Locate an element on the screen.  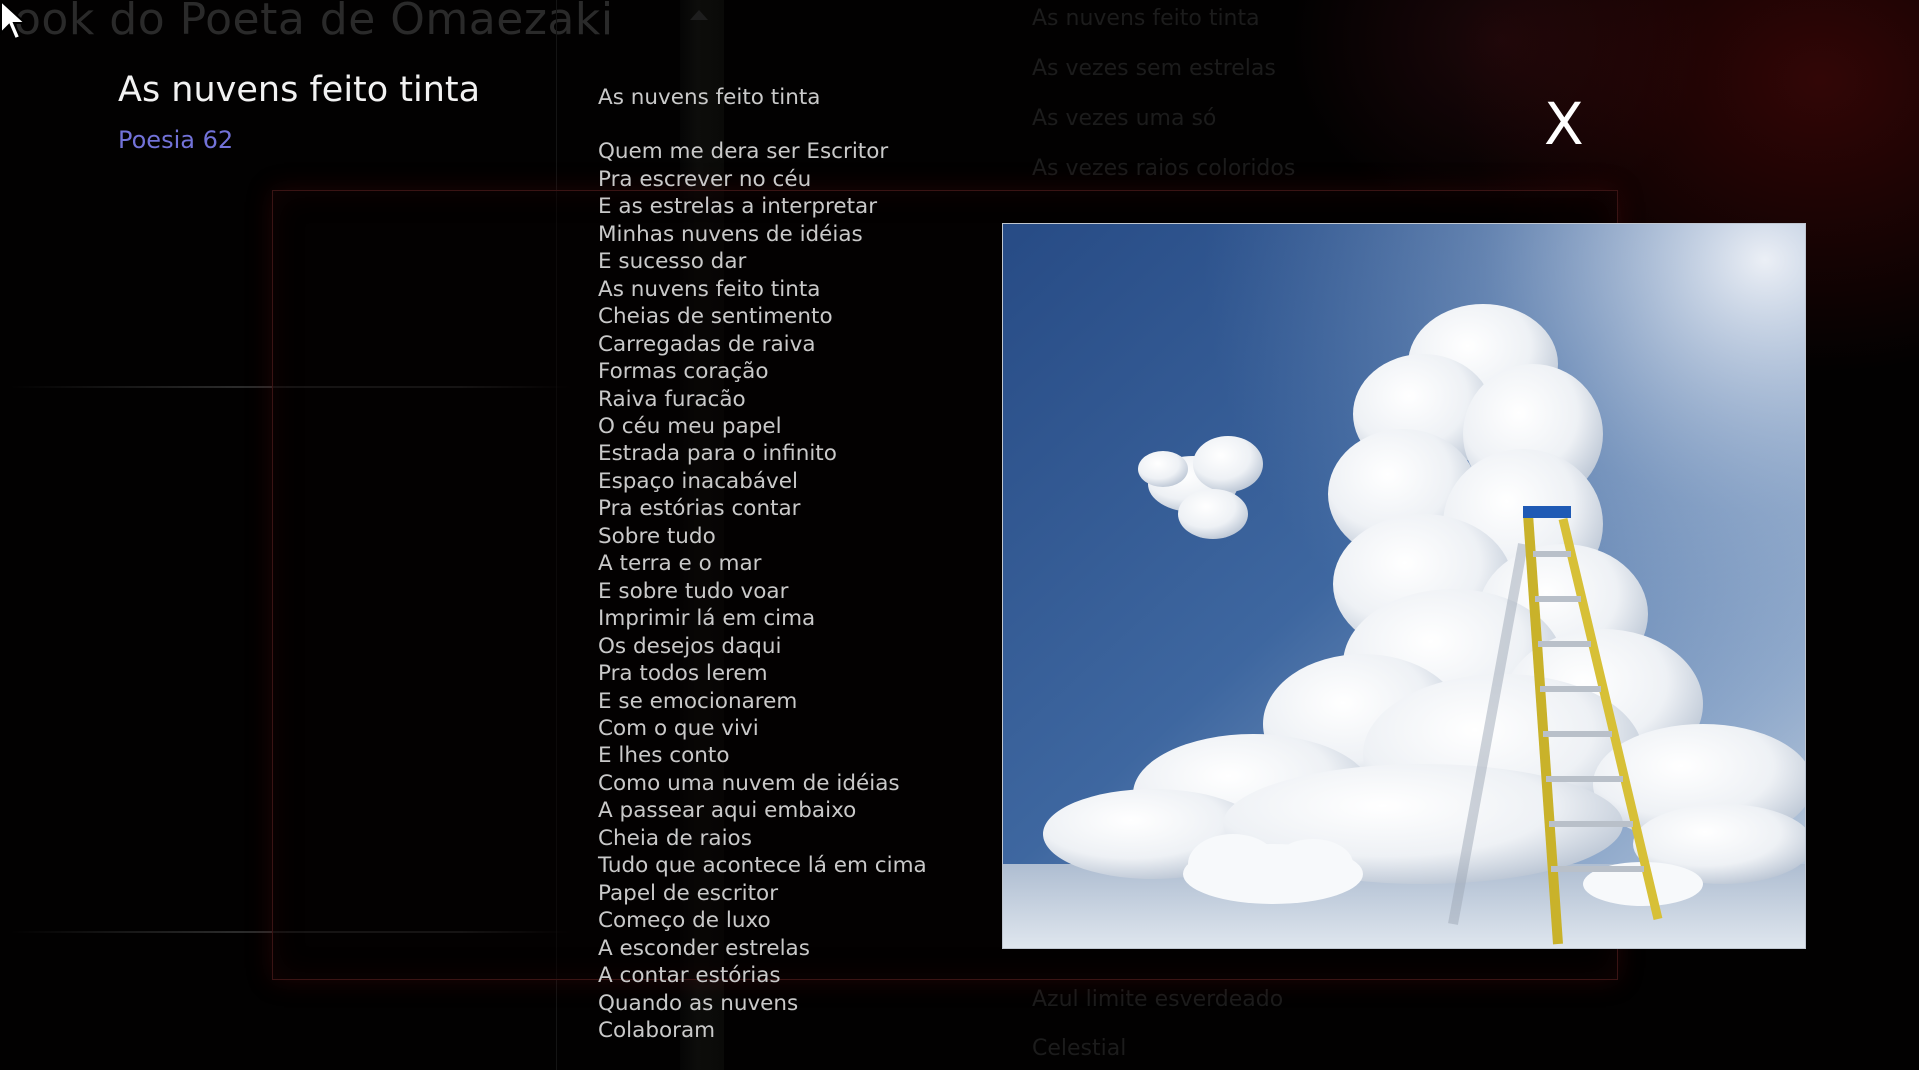
background-poem-line: As nuvens feito tinta is located at coordinates (1146, 18).